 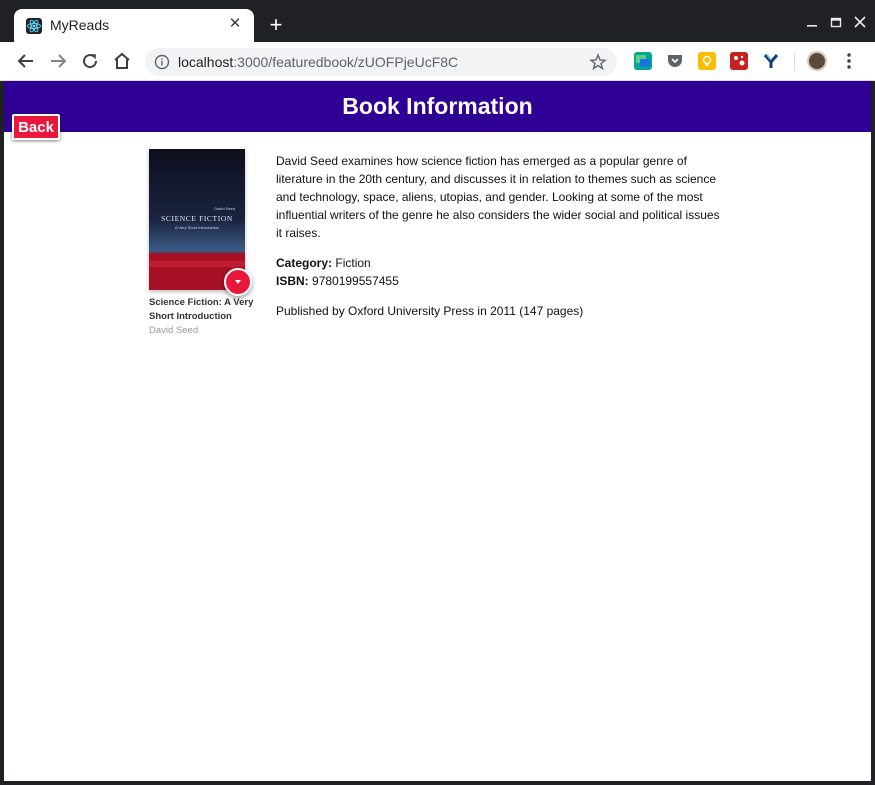 What do you see at coordinates (162, 62) in the screenshot?
I see `info-icon` at bounding box center [162, 62].